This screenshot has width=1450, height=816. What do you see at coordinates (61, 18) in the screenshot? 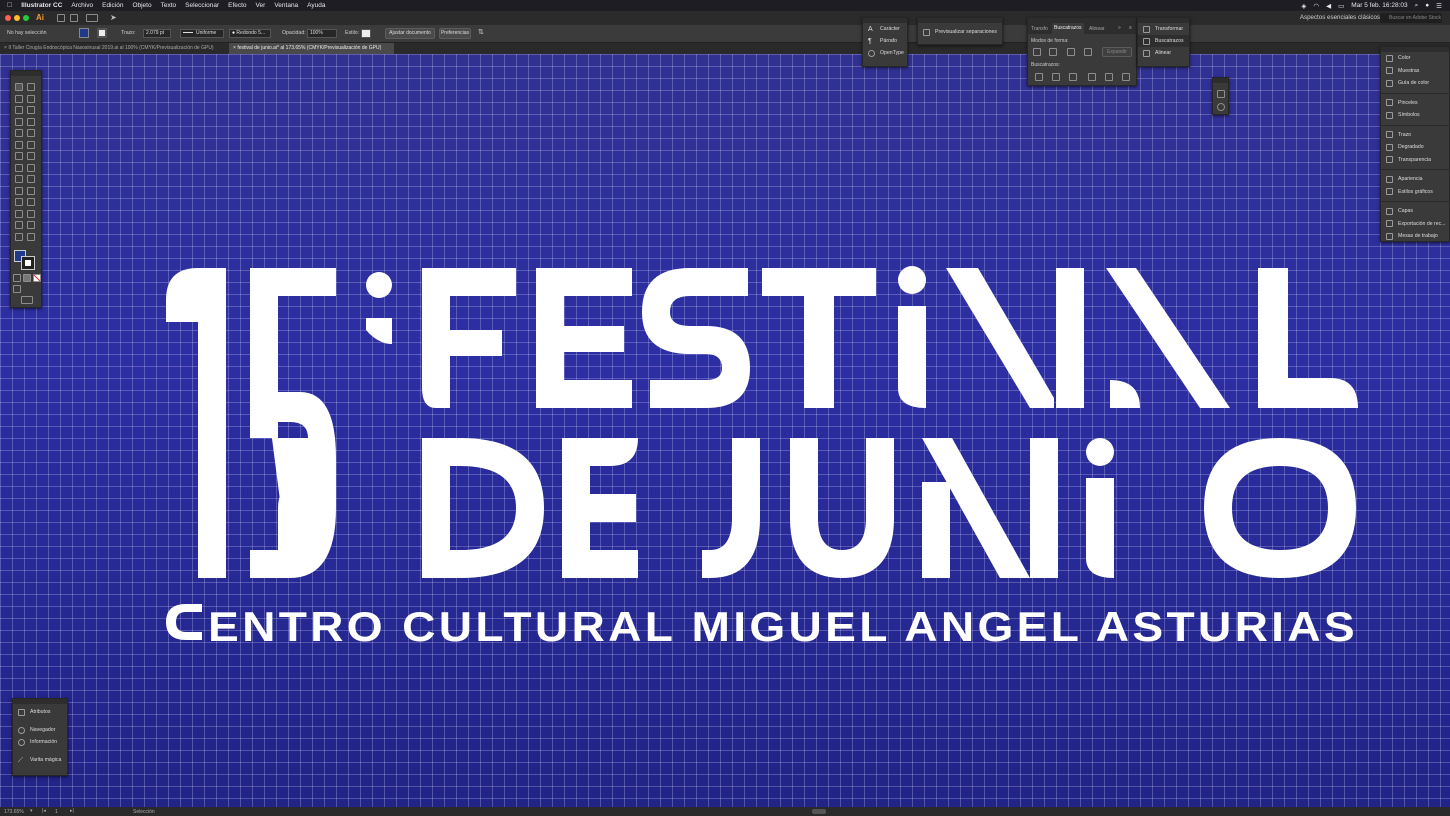
I see `bridge-icon` at bounding box center [61, 18].